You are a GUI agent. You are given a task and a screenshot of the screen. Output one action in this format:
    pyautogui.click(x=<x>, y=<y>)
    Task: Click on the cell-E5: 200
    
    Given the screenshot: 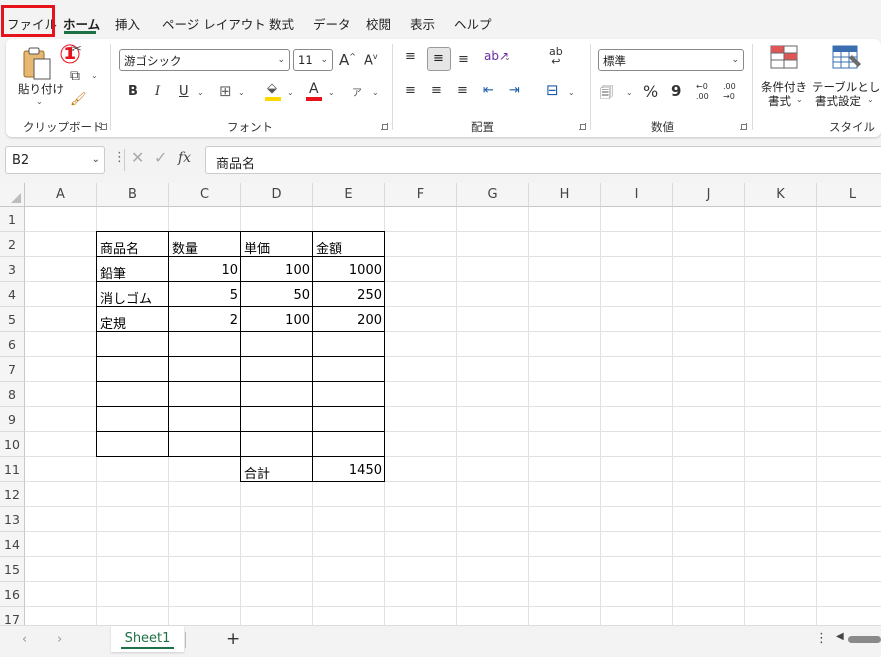 What is the action you would take?
    pyautogui.click(x=349, y=320)
    